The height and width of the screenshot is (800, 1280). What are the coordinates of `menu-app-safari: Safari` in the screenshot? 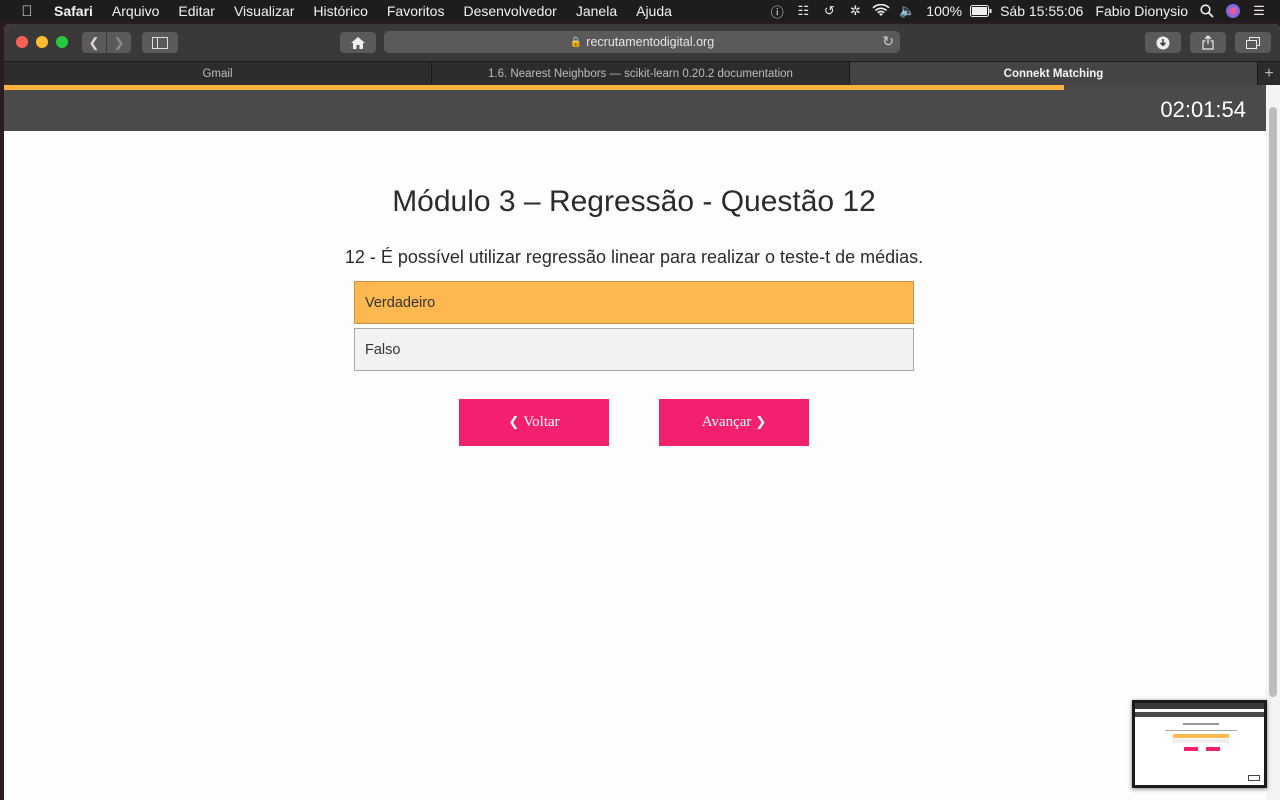 It's located at (73, 11).